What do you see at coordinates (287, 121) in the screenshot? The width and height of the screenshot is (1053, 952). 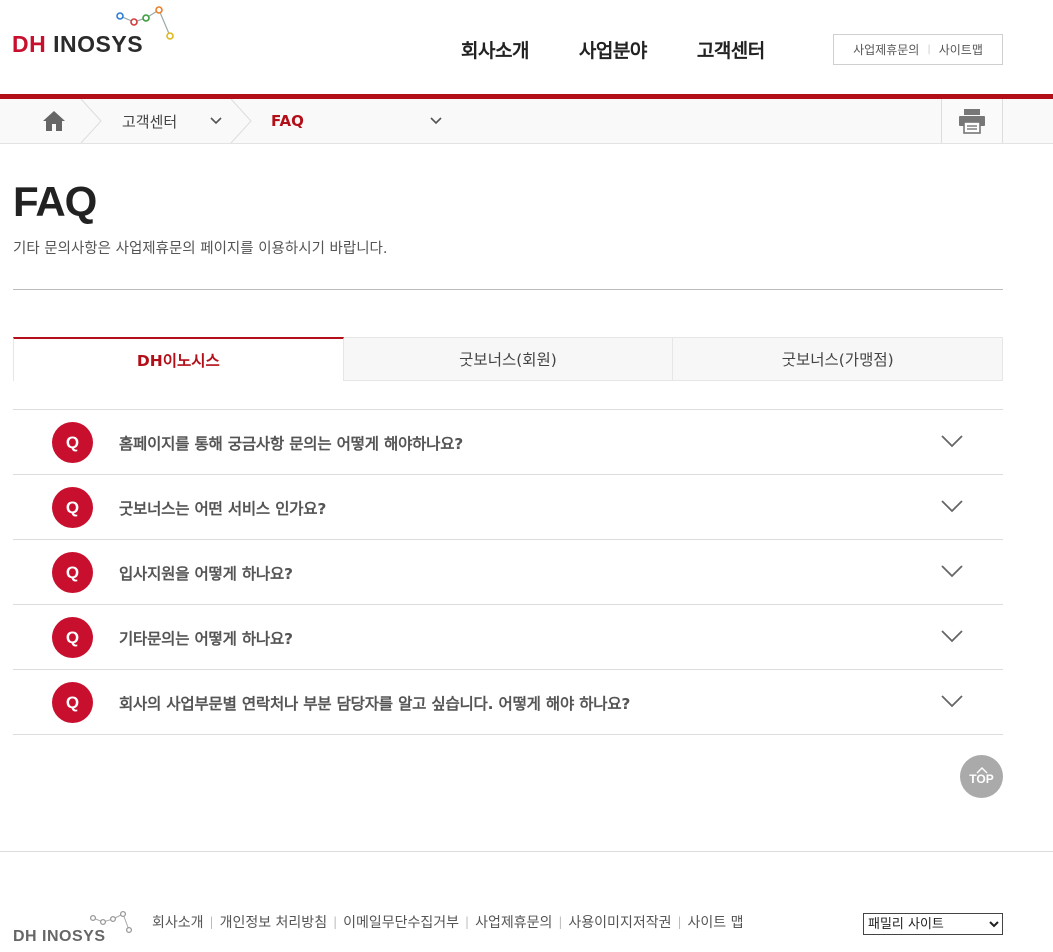 I see `breadcrumb-level2-label: FAQ` at bounding box center [287, 121].